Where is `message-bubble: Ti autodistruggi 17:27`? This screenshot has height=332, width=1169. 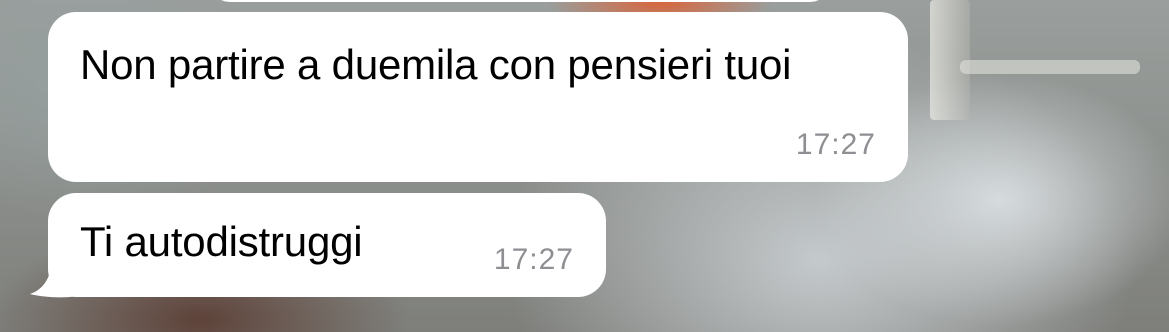 message-bubble: Ti autodistruggi 17:27 is located at coordinates (327, 245).